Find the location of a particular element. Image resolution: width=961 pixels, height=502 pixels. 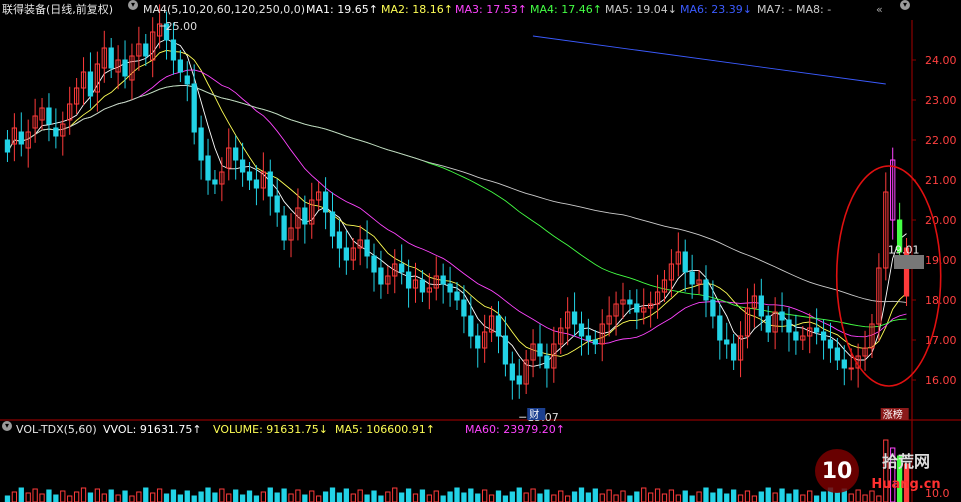

svg-text: Huang.cn is located at coordinates (905, 484).